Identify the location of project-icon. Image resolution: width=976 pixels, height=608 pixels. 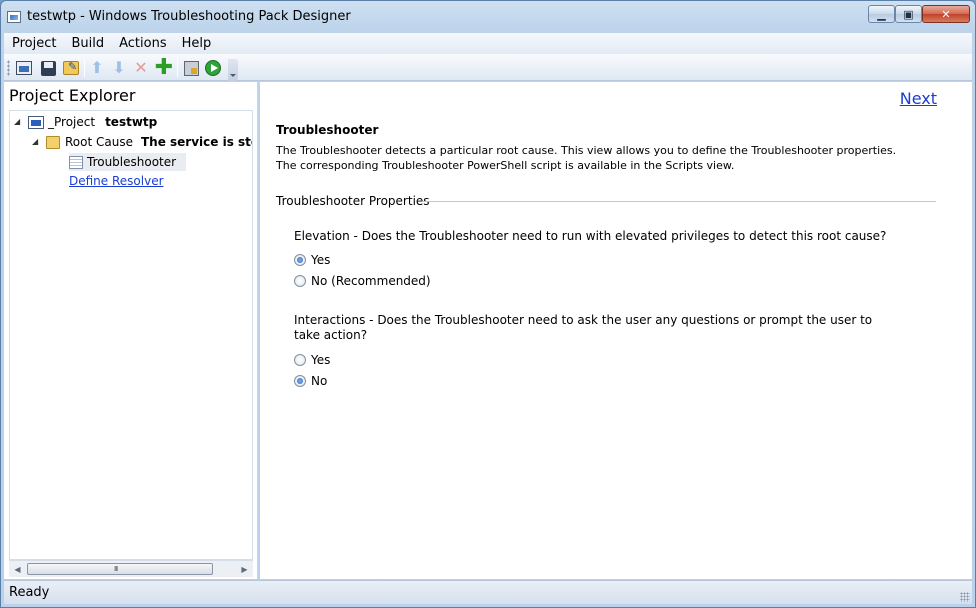
(36, 122).